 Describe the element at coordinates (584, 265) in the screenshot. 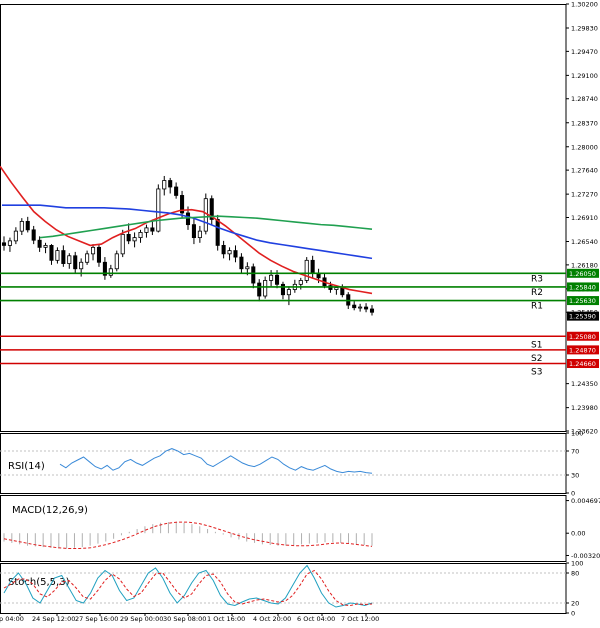

I see `main-y-tick-label: 1.26180` at that location.